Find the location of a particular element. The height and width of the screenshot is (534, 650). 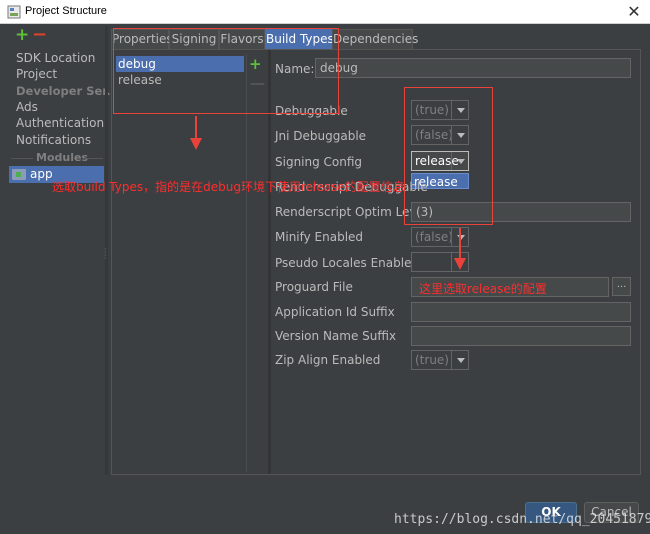

application-id-suffix-label: Application Id Suffix is located at coordinates (335, 312).